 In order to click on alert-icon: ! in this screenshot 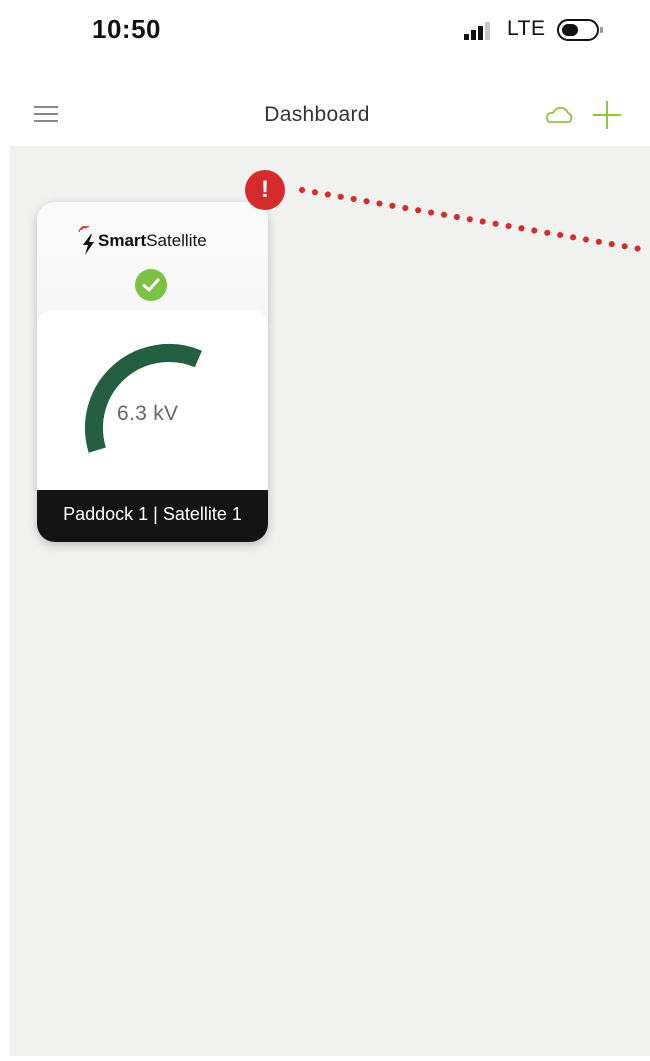, I will do `click(265, 189)`.